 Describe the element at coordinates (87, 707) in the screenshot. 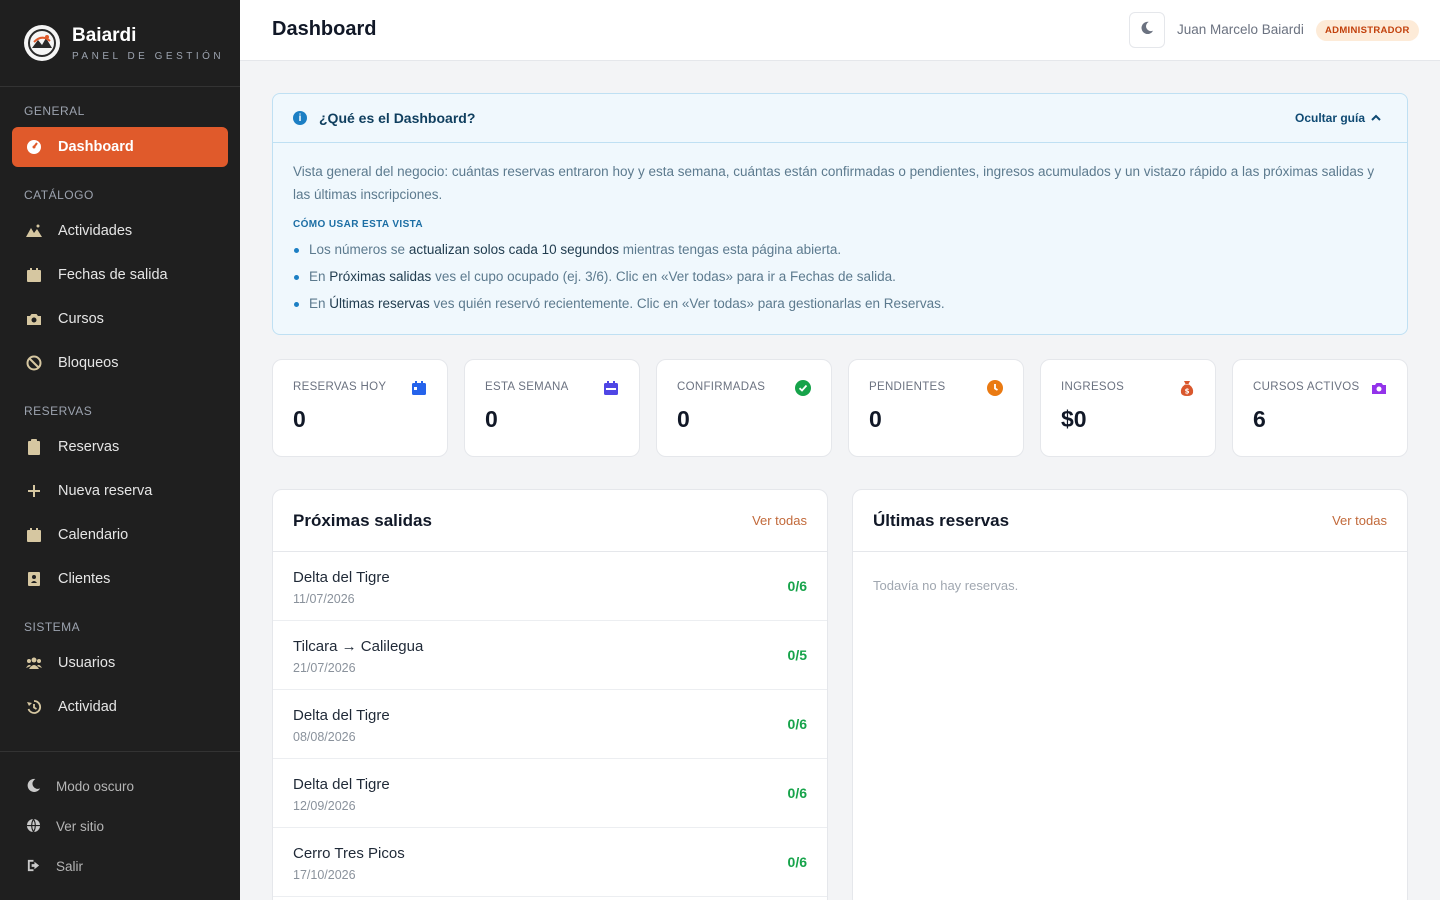

I see `sidebar-item-label: Actividad` at that location.